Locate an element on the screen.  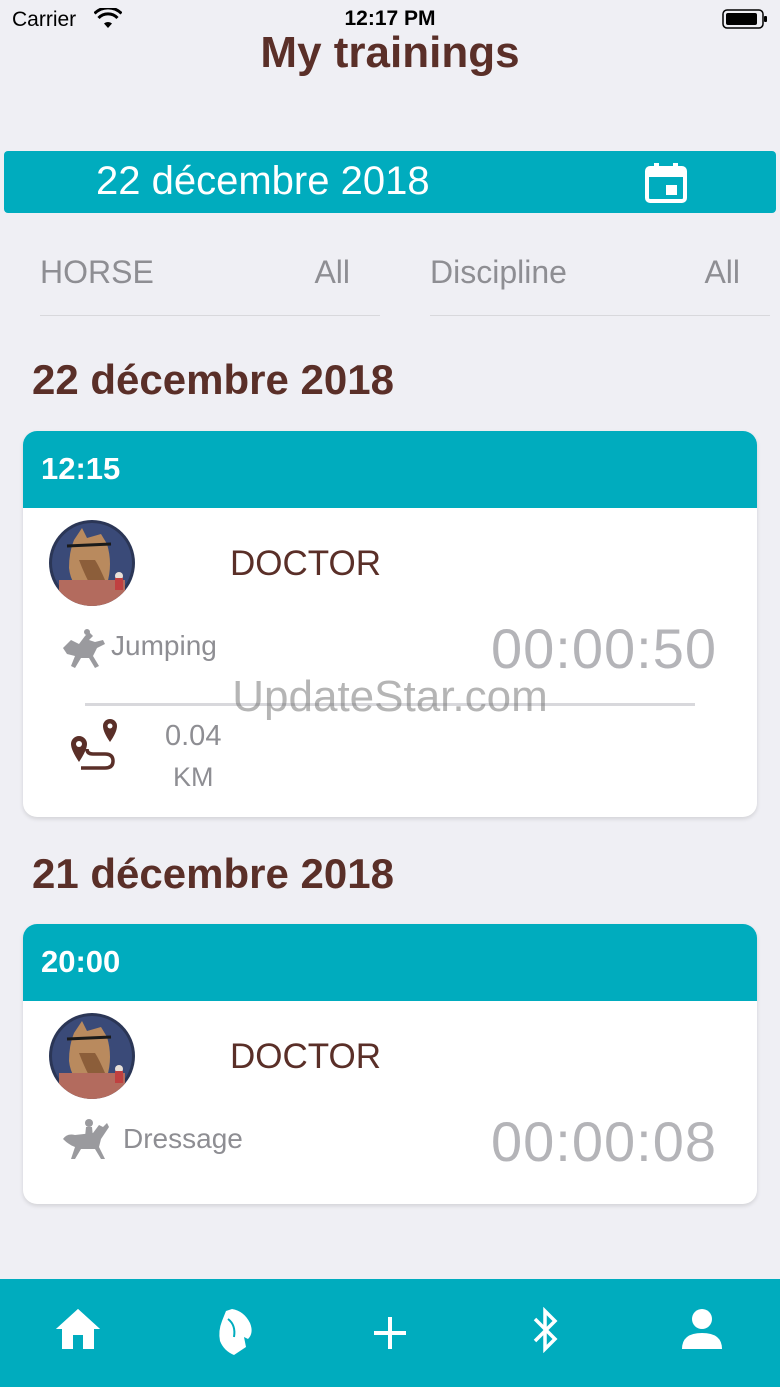
discipline-label: Dressage is located at coordinates (183, 1138).